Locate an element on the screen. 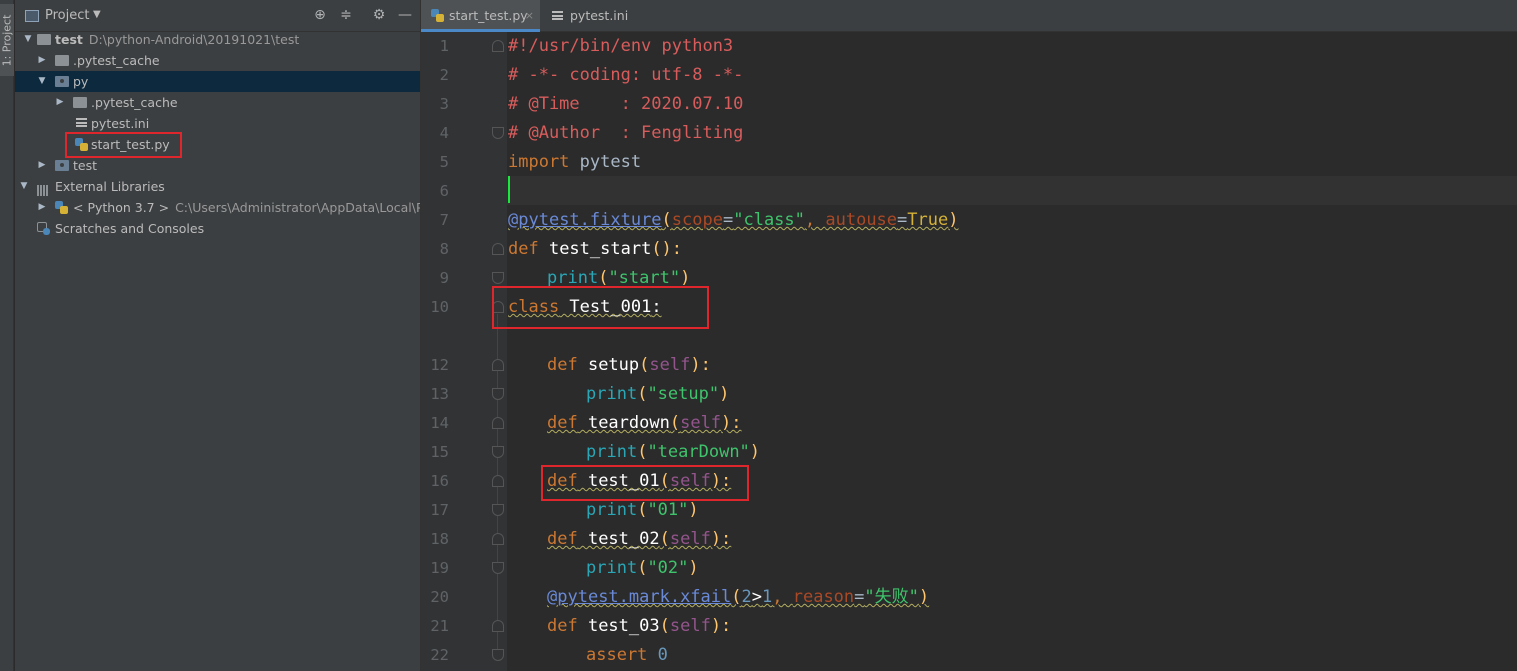  tree-item-test: ▶ test is located at coordinates (217, 165).